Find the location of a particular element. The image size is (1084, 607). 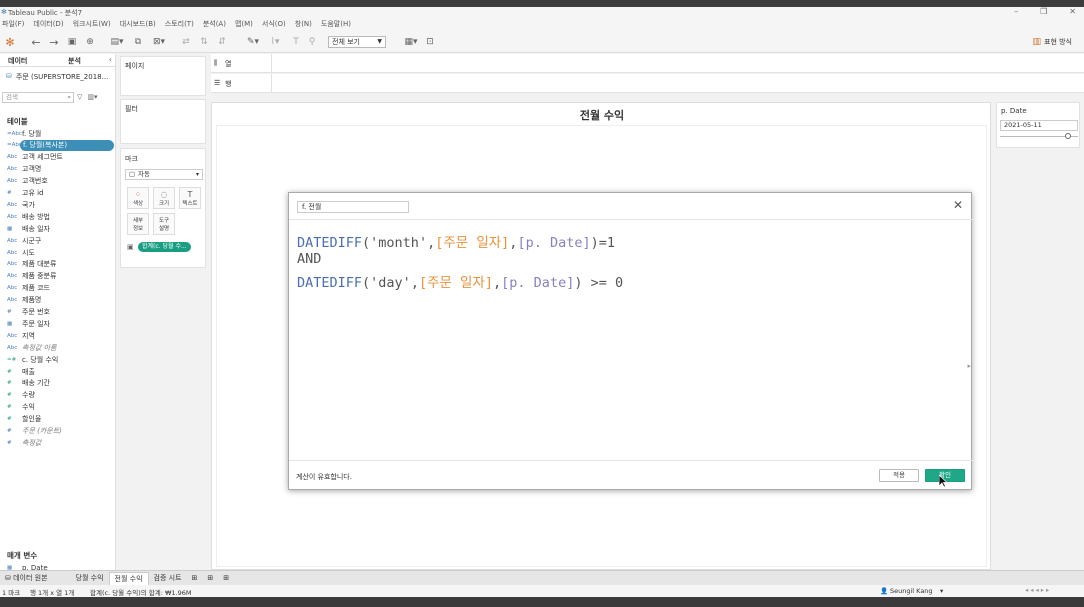

field-item: # 고유 id is located at coordinates (61, 193).